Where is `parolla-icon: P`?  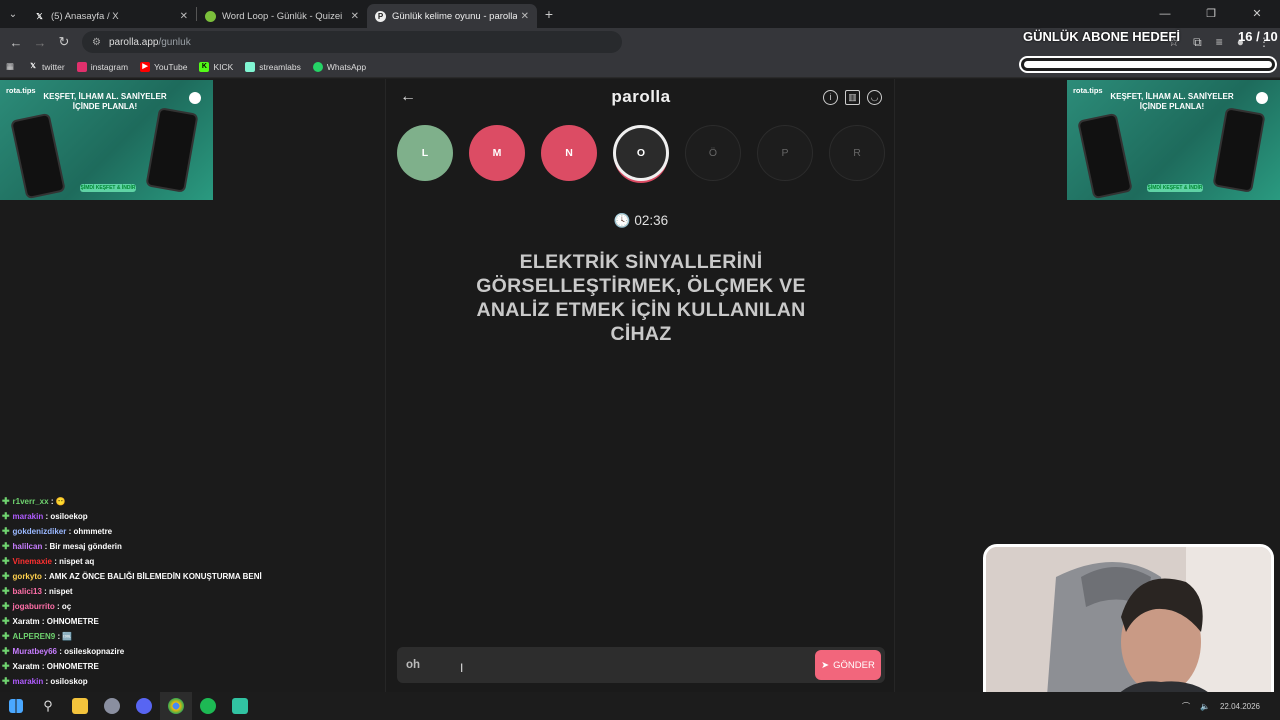
parolla-icon: P is located at coordinates (380, 16).